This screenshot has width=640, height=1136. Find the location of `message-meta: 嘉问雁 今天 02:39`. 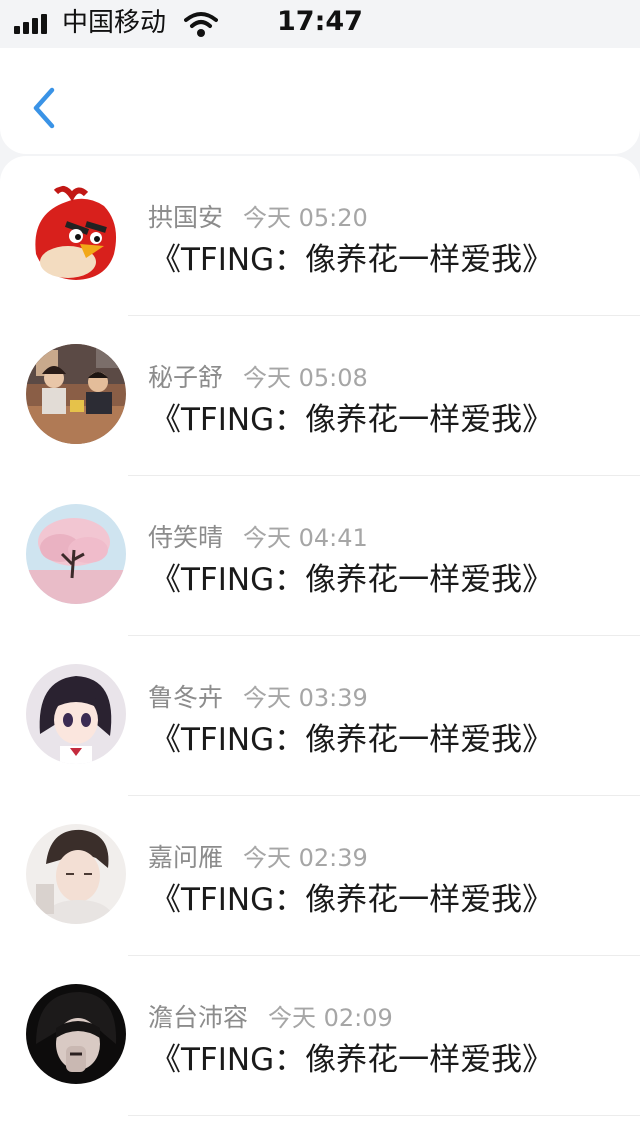

message-meta: 嘉问雁 今天 02:39 is located at coordinates (258, 855).